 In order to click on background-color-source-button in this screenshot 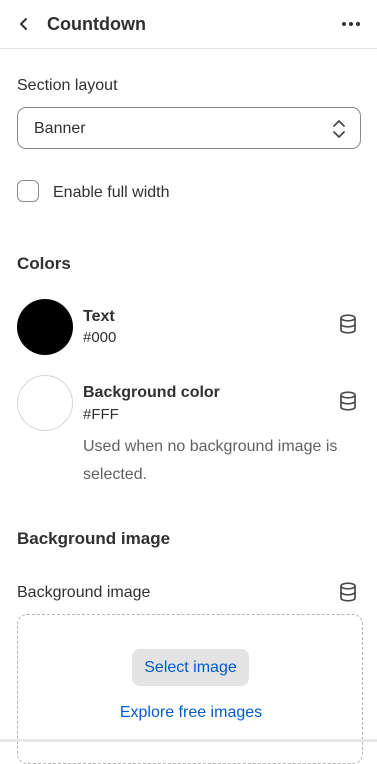, I will do `click(348, 401)`.